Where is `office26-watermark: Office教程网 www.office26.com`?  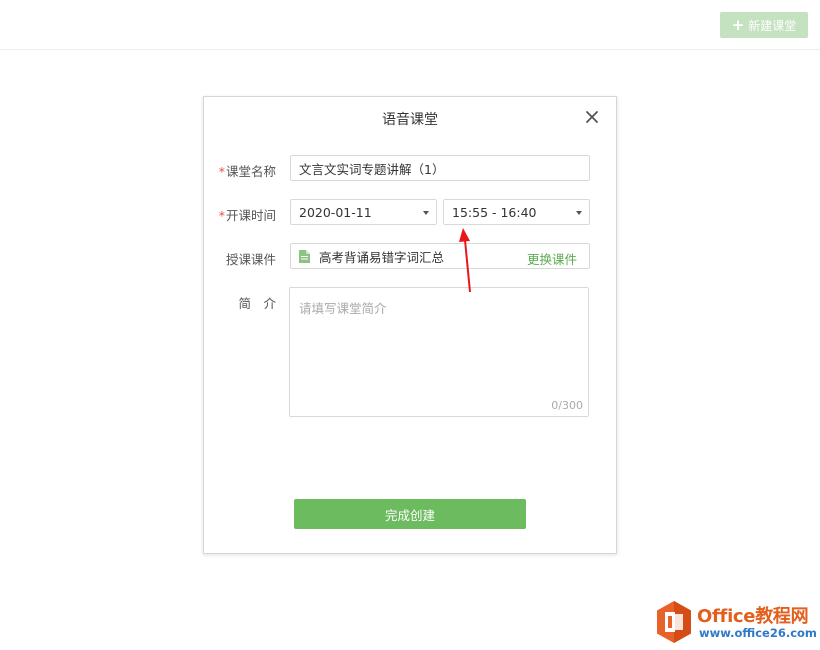 office26-watermark: Office教程网 www.office26.com is located at coordinates (736, 623).